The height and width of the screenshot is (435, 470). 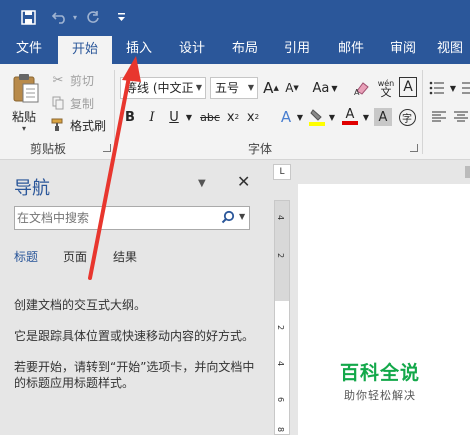 What do you see at coordinates (60, 17) in the screenshot?
I see `undo-icon` at bounding box center [60, 17].